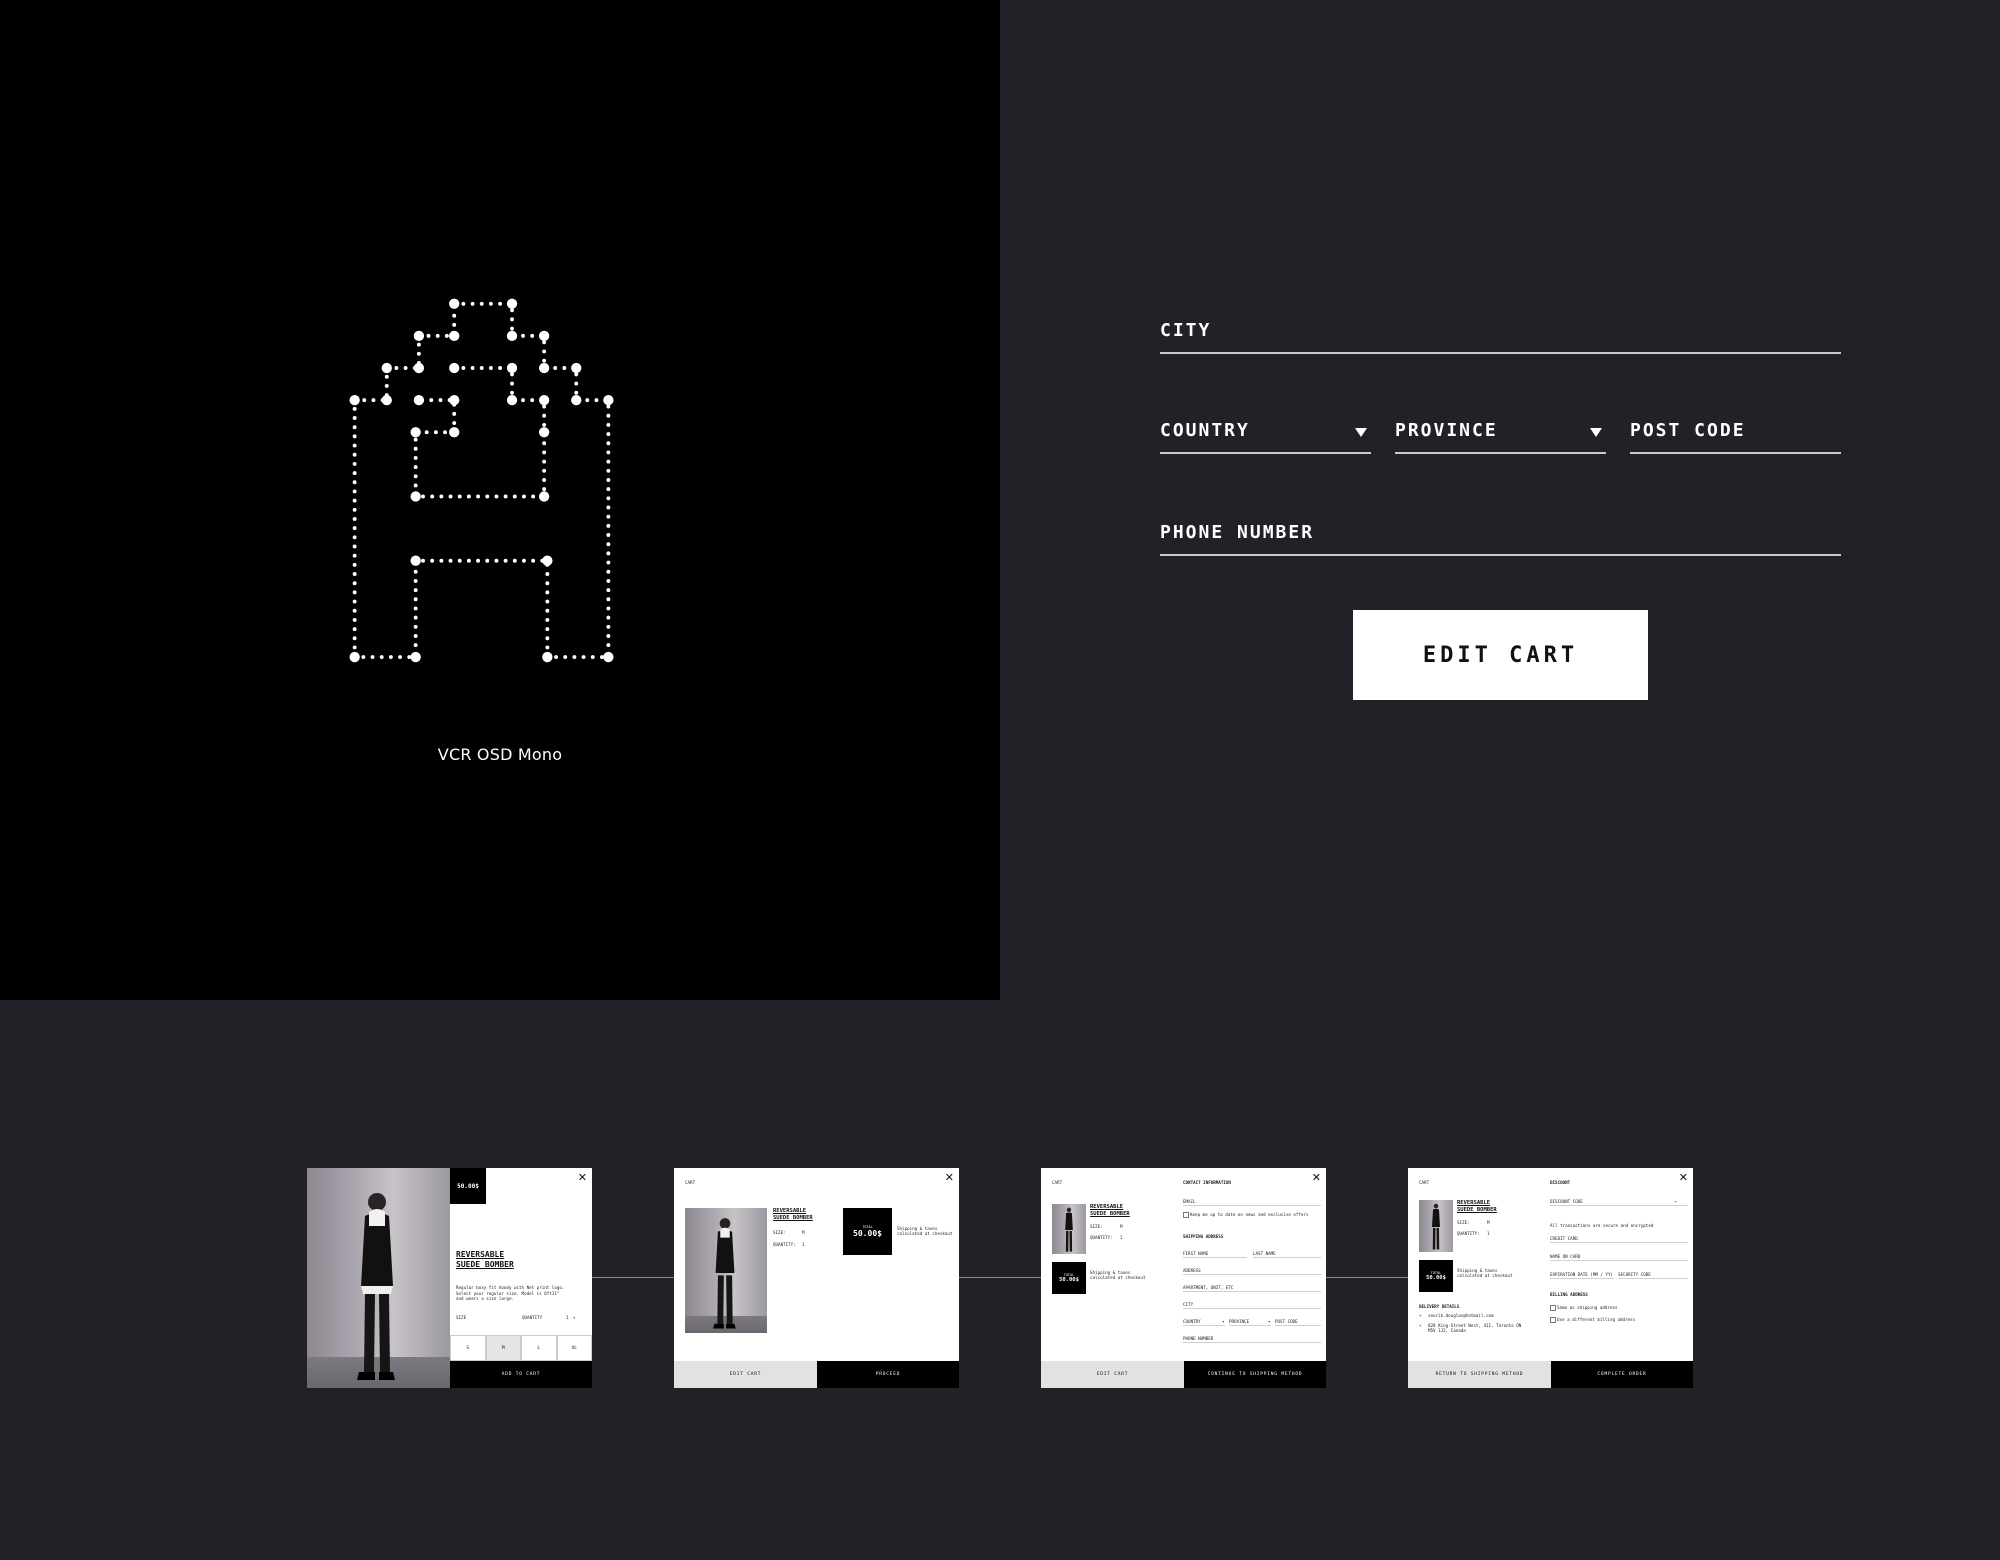  I want to click on chevron-down-icon: ▾, so click(1269, 1321).